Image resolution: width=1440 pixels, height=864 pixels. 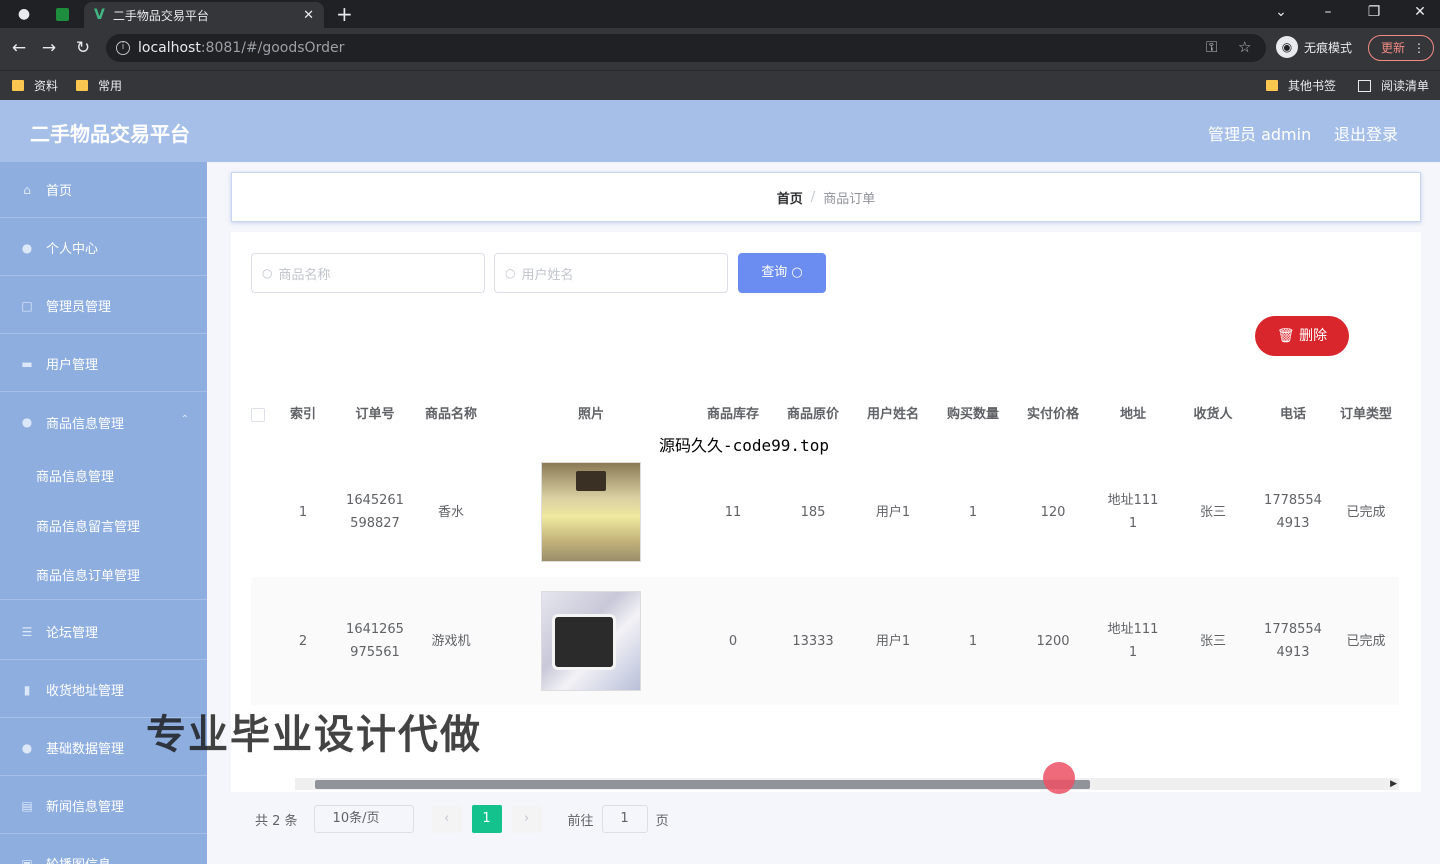 What do you see at coordinates (85, 424) in the screenshot?
I see `sidebar-item-label: 商品信息管理` at bounding box center [85, 424].